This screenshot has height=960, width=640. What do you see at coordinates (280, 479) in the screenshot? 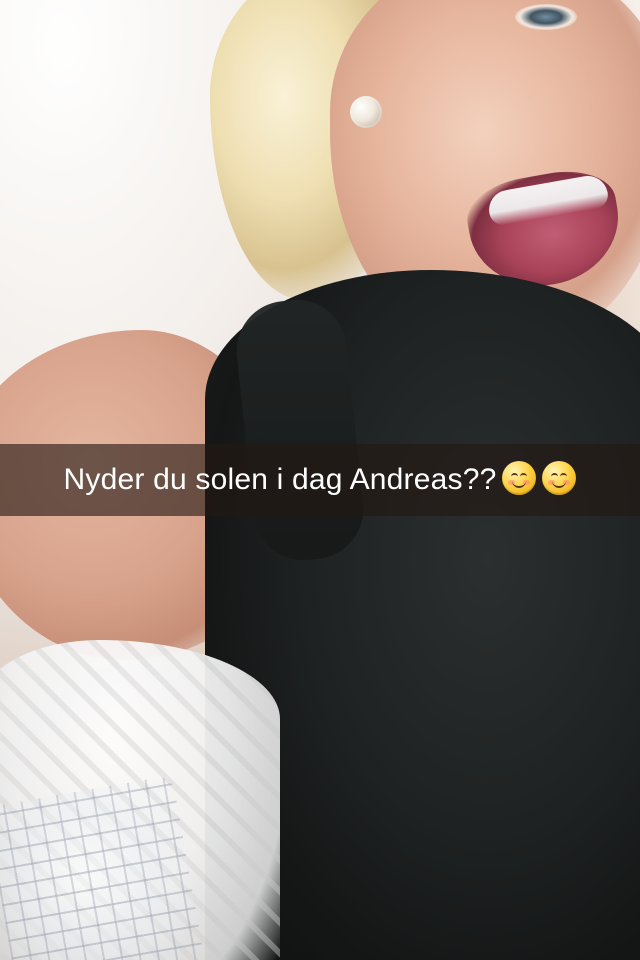
I see `caption-text: Nyder du solen i dag Andreas??` at bounding box center [280, 479].